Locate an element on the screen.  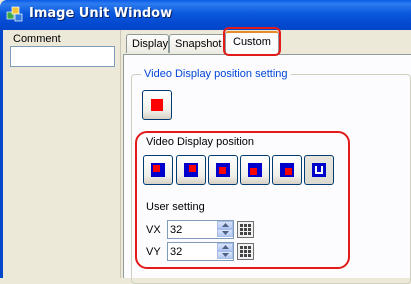
top-right-position-icon is located at coordinates (191, 170).